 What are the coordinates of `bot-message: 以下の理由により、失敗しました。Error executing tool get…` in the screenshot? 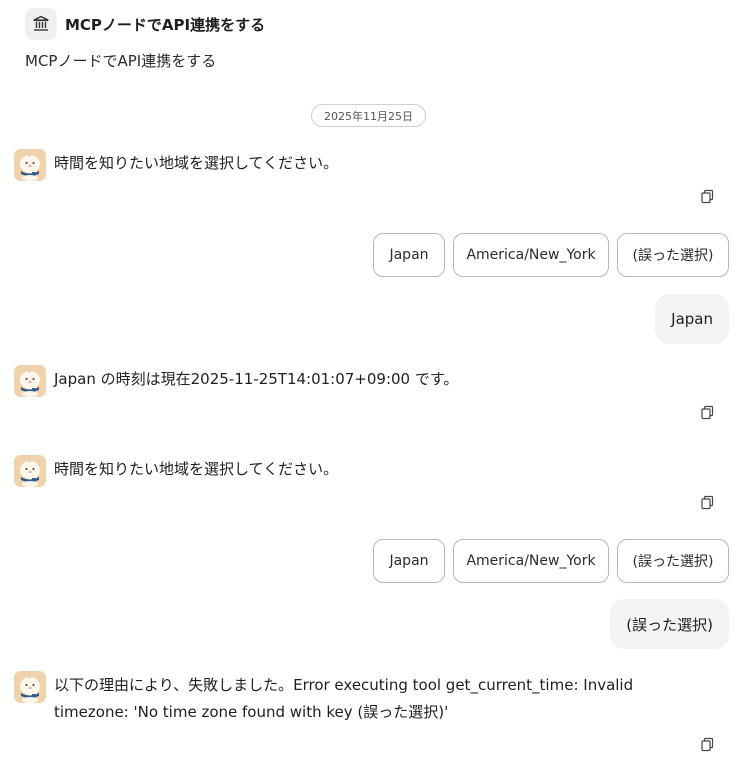 It's located at (344, 698).